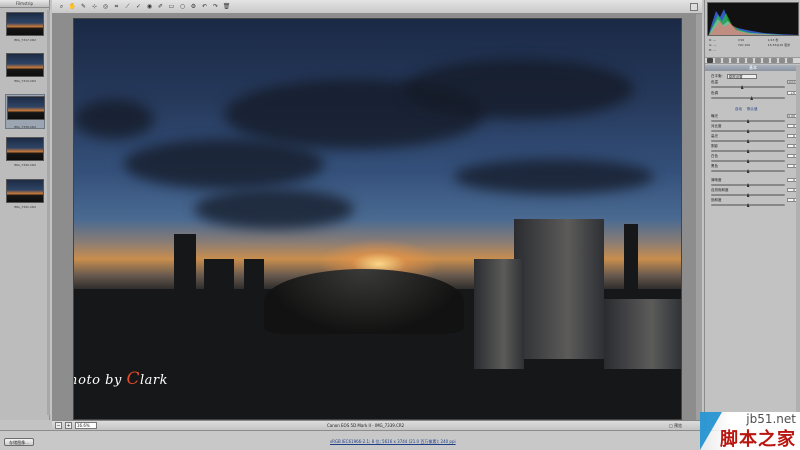 The image size is (800, 450). What do you see at coordinates (204, 6) in the screenshot?
I see `rotate-left-icon: ↶` at bounding box center [204, 6].